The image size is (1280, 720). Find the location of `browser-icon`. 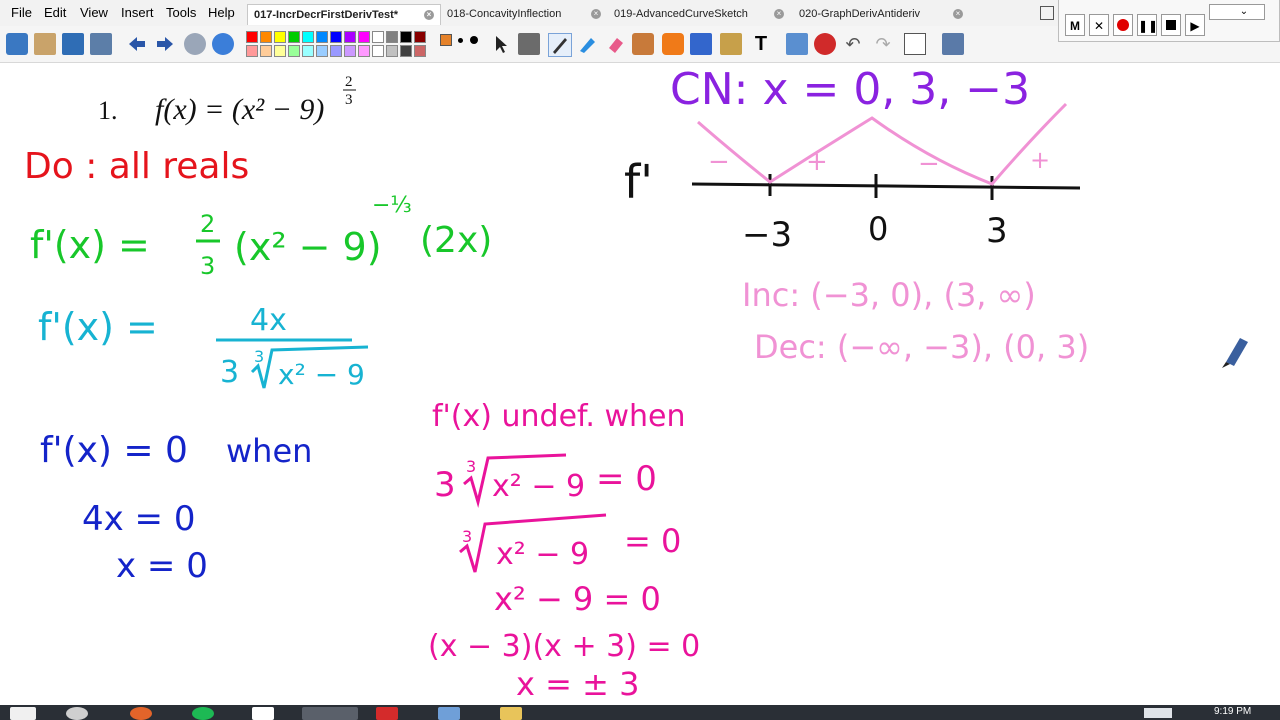

browser-icon is located at coordinates (223, 44).